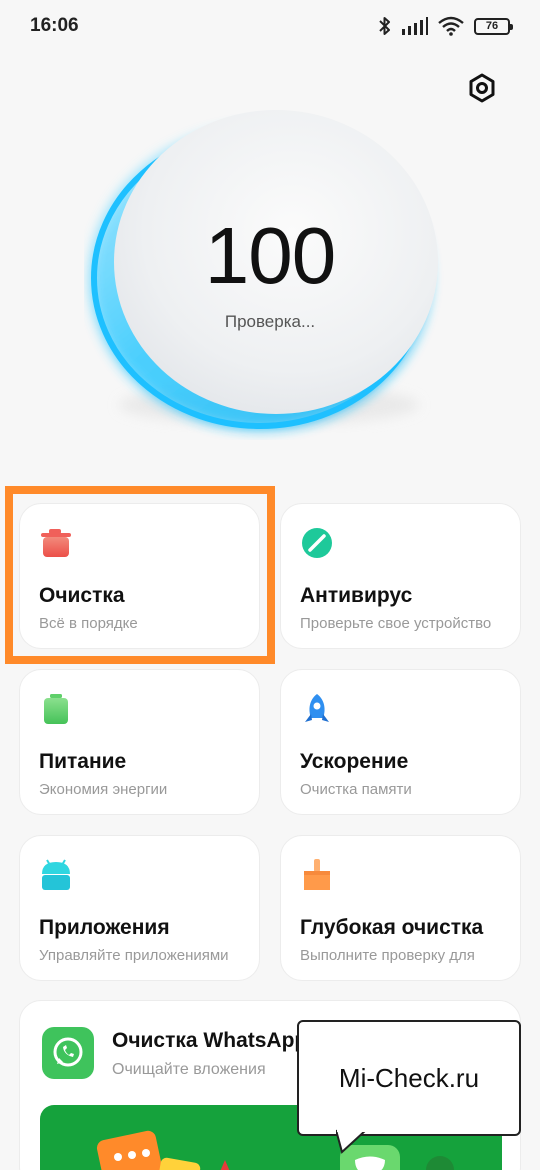  Describe the element at coordinates (139, 908) in the screenshot. I see `card-apps: Приложения Управляйте приложениями` at that location.